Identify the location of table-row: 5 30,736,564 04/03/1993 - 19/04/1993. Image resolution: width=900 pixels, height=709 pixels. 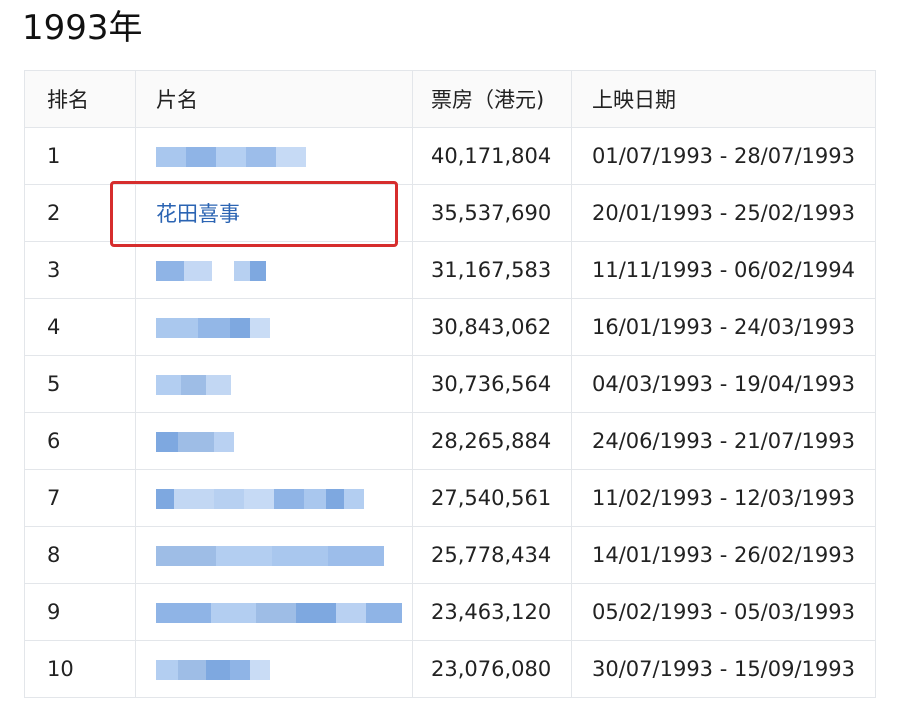
(450, 384).